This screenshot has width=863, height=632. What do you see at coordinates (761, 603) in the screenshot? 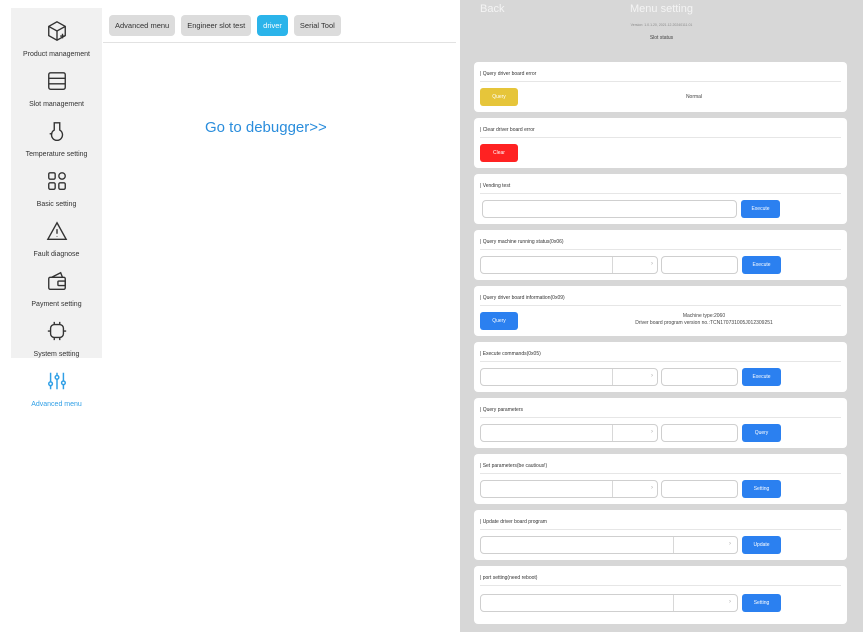
I see `port-setting-button: Setting` at bounding box center [761, 603].